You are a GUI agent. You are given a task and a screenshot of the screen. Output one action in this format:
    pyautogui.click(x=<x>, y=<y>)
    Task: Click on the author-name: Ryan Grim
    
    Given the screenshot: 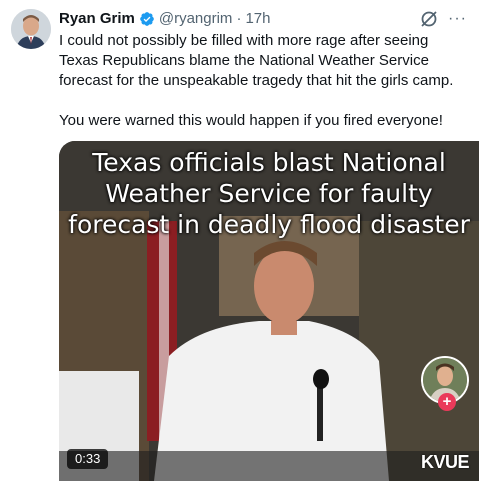 What is the action you would take?
    pyautogui.click(x=97, y=19)
    